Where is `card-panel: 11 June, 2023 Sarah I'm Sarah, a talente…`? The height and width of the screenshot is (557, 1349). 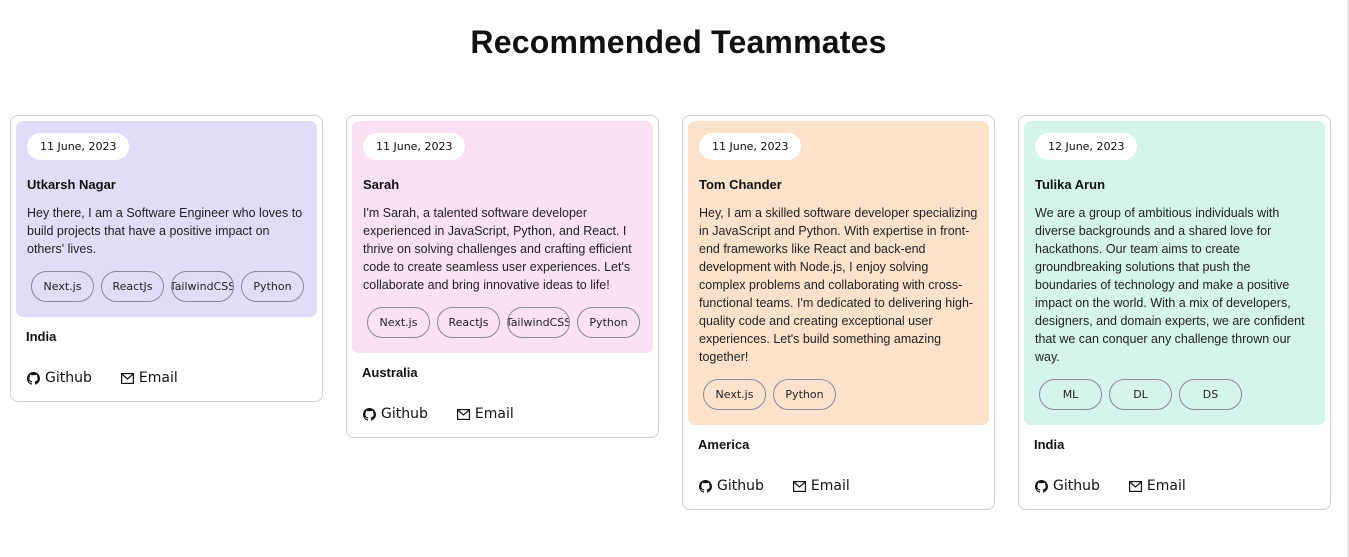 card-panel: 11 June, 2023 Sarah I'm Sarah, a talente… is located at coordinates (502, 237).